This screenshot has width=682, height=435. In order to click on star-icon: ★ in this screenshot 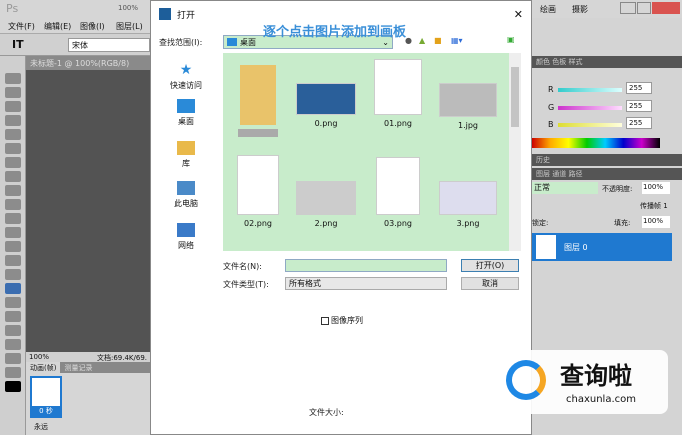, I will do `click(186, 70)`.